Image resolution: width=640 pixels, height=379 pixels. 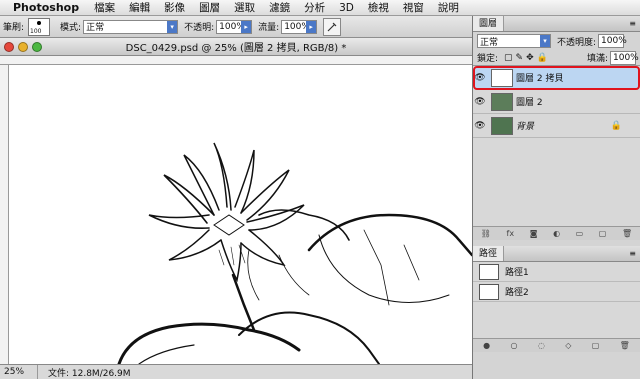 I want to click on menu-filter: 濾鏡, so click(x=279, y=7).